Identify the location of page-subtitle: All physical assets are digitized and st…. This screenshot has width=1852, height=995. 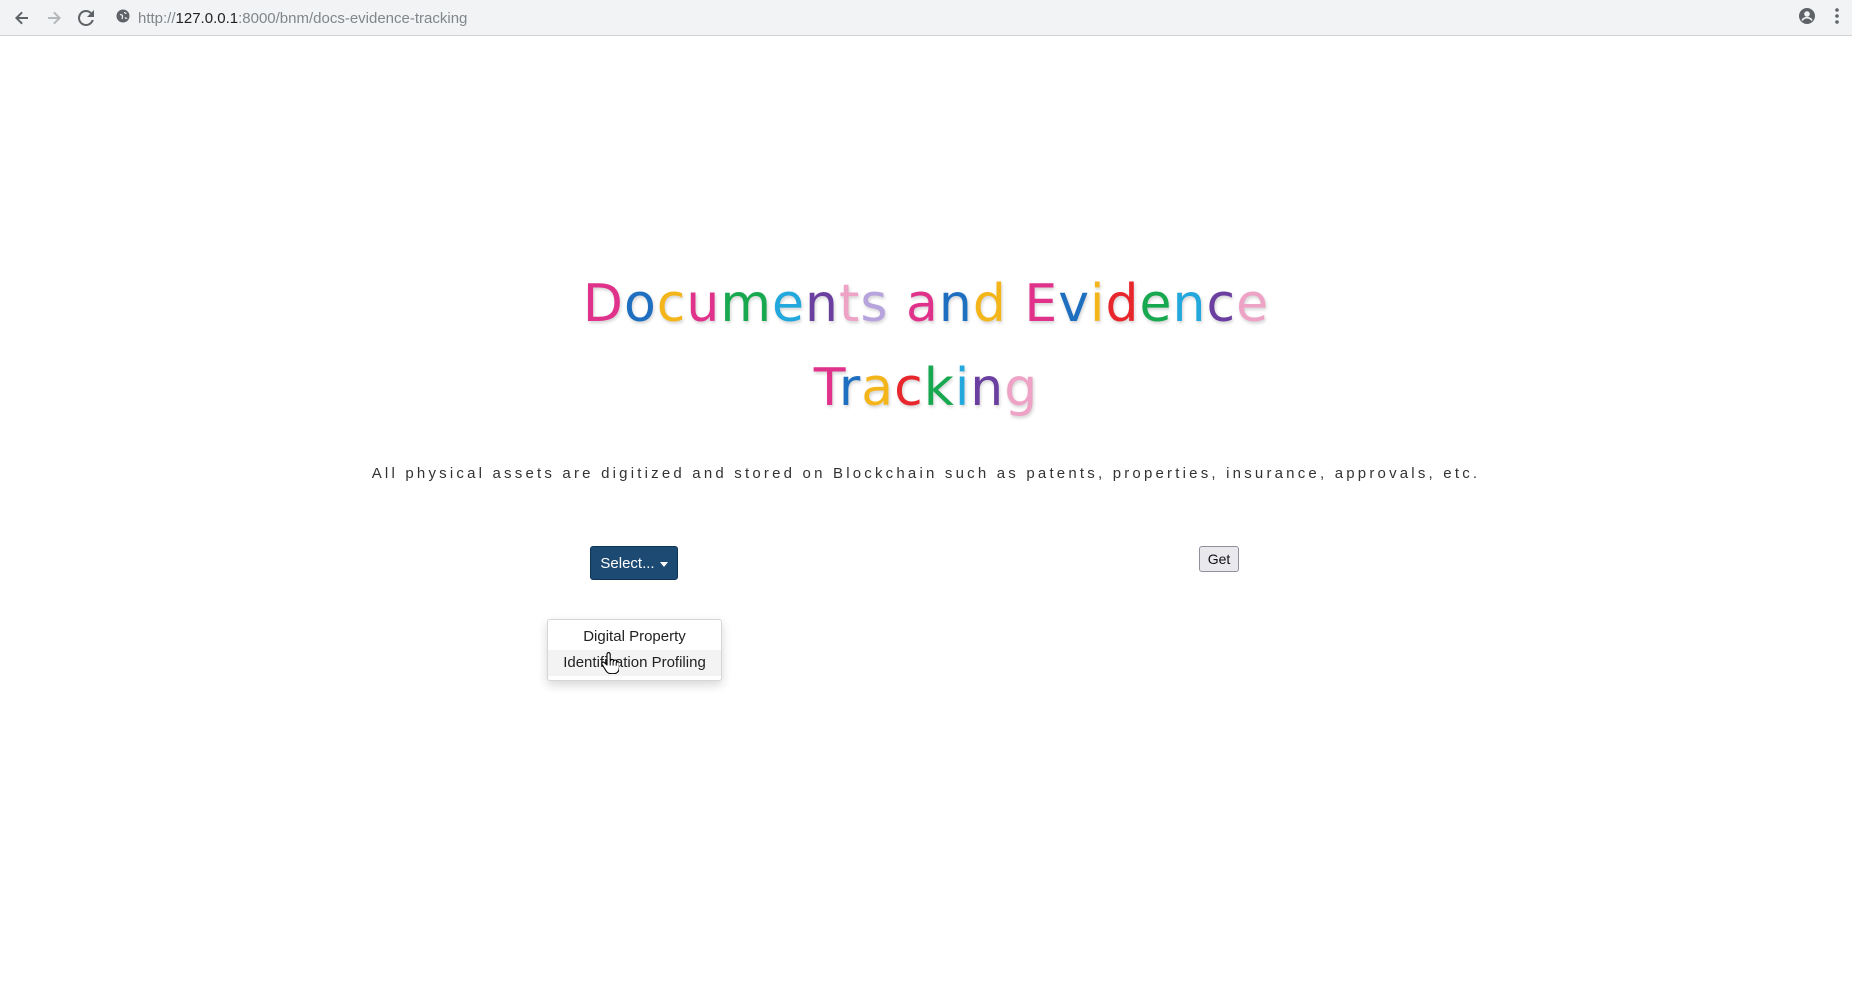
(926, 473).